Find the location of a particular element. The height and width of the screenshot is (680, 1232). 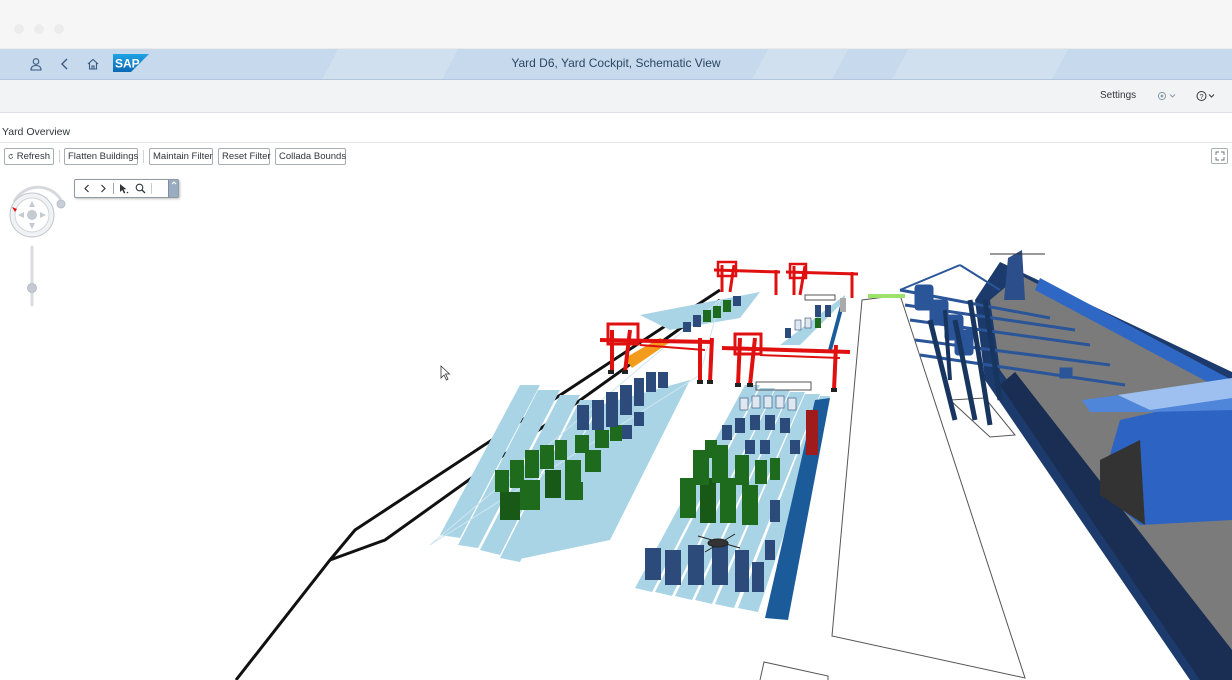

settings-button: Settings is located at coordinates (1118, 95).